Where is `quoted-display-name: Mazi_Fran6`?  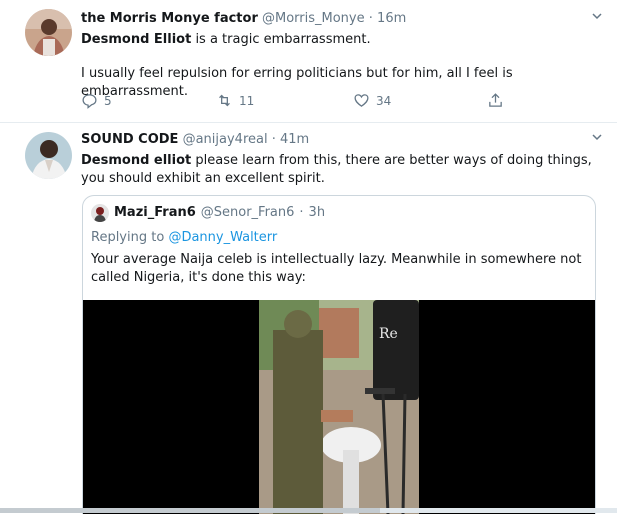
quoted-display-name: Mazi_Fran6 is located at coordinates (155, 212).